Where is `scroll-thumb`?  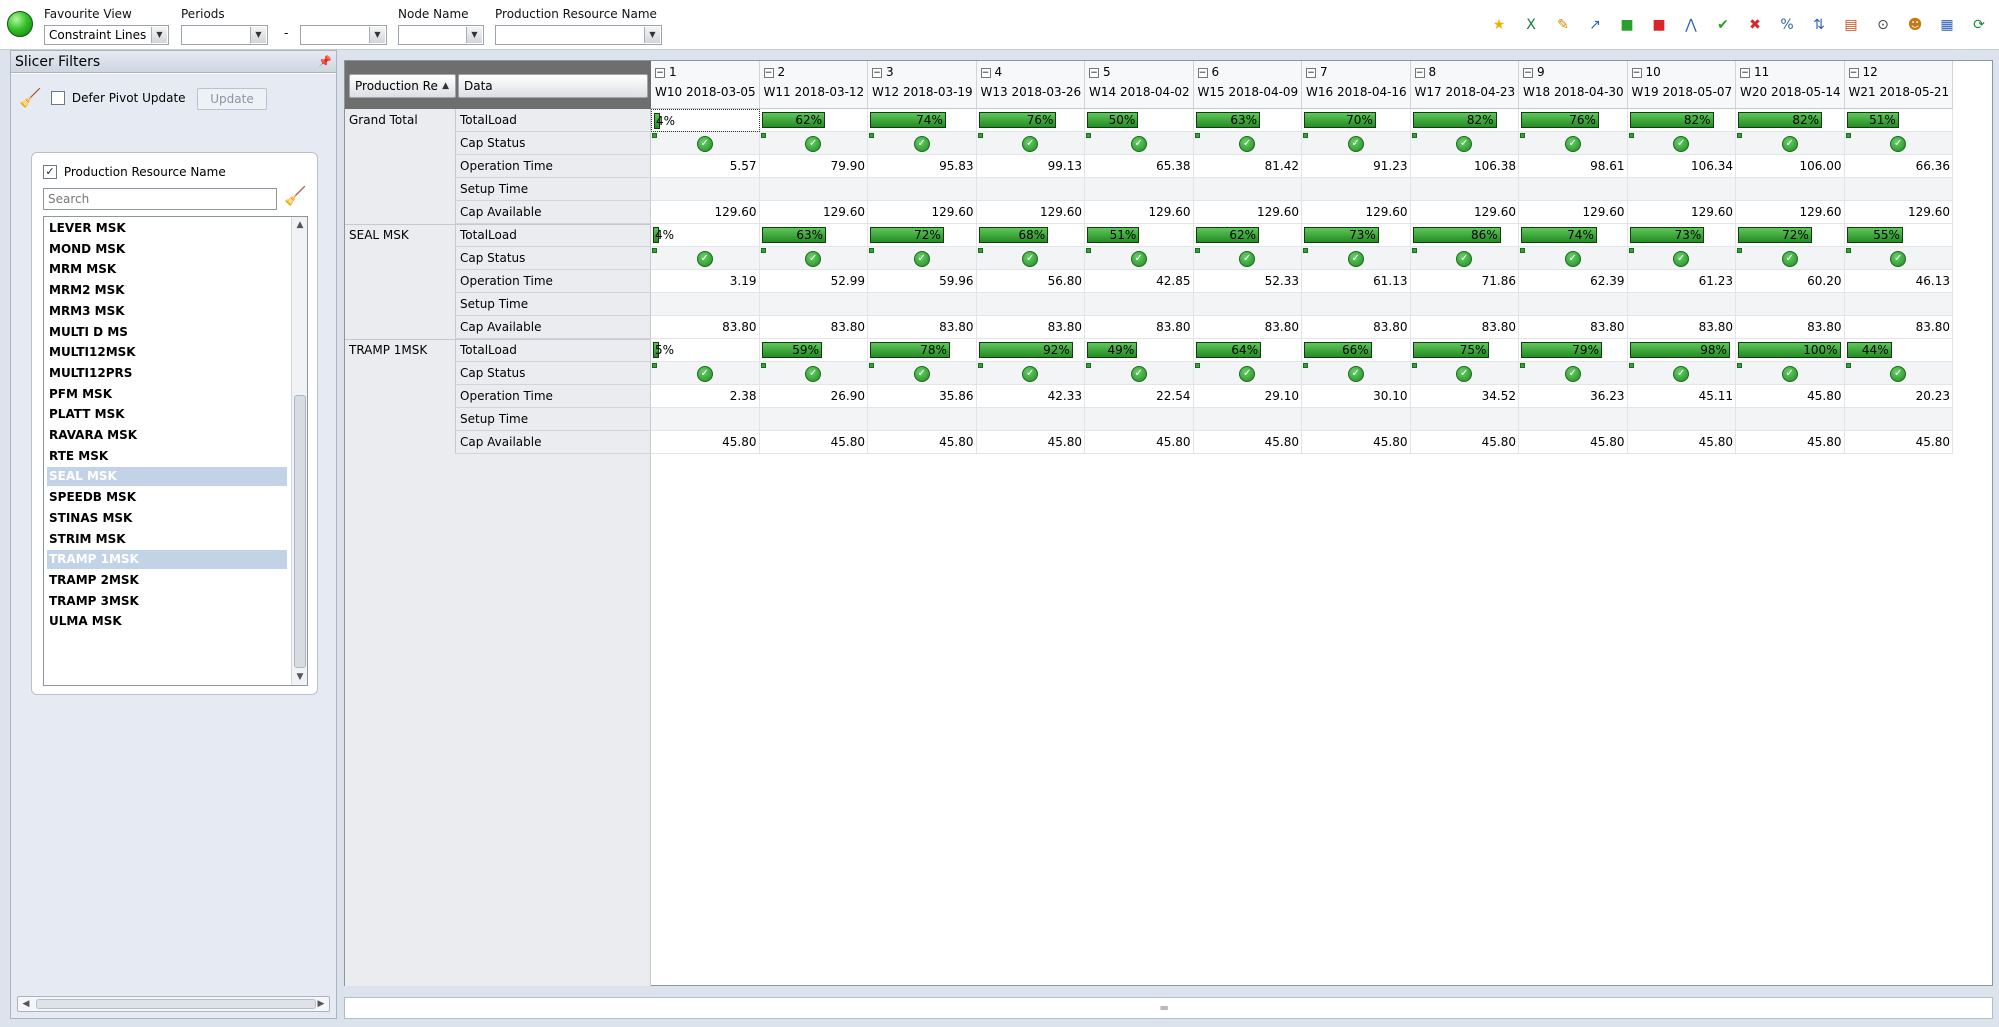
scroll-thumb is located at coordinates (176, 1004).